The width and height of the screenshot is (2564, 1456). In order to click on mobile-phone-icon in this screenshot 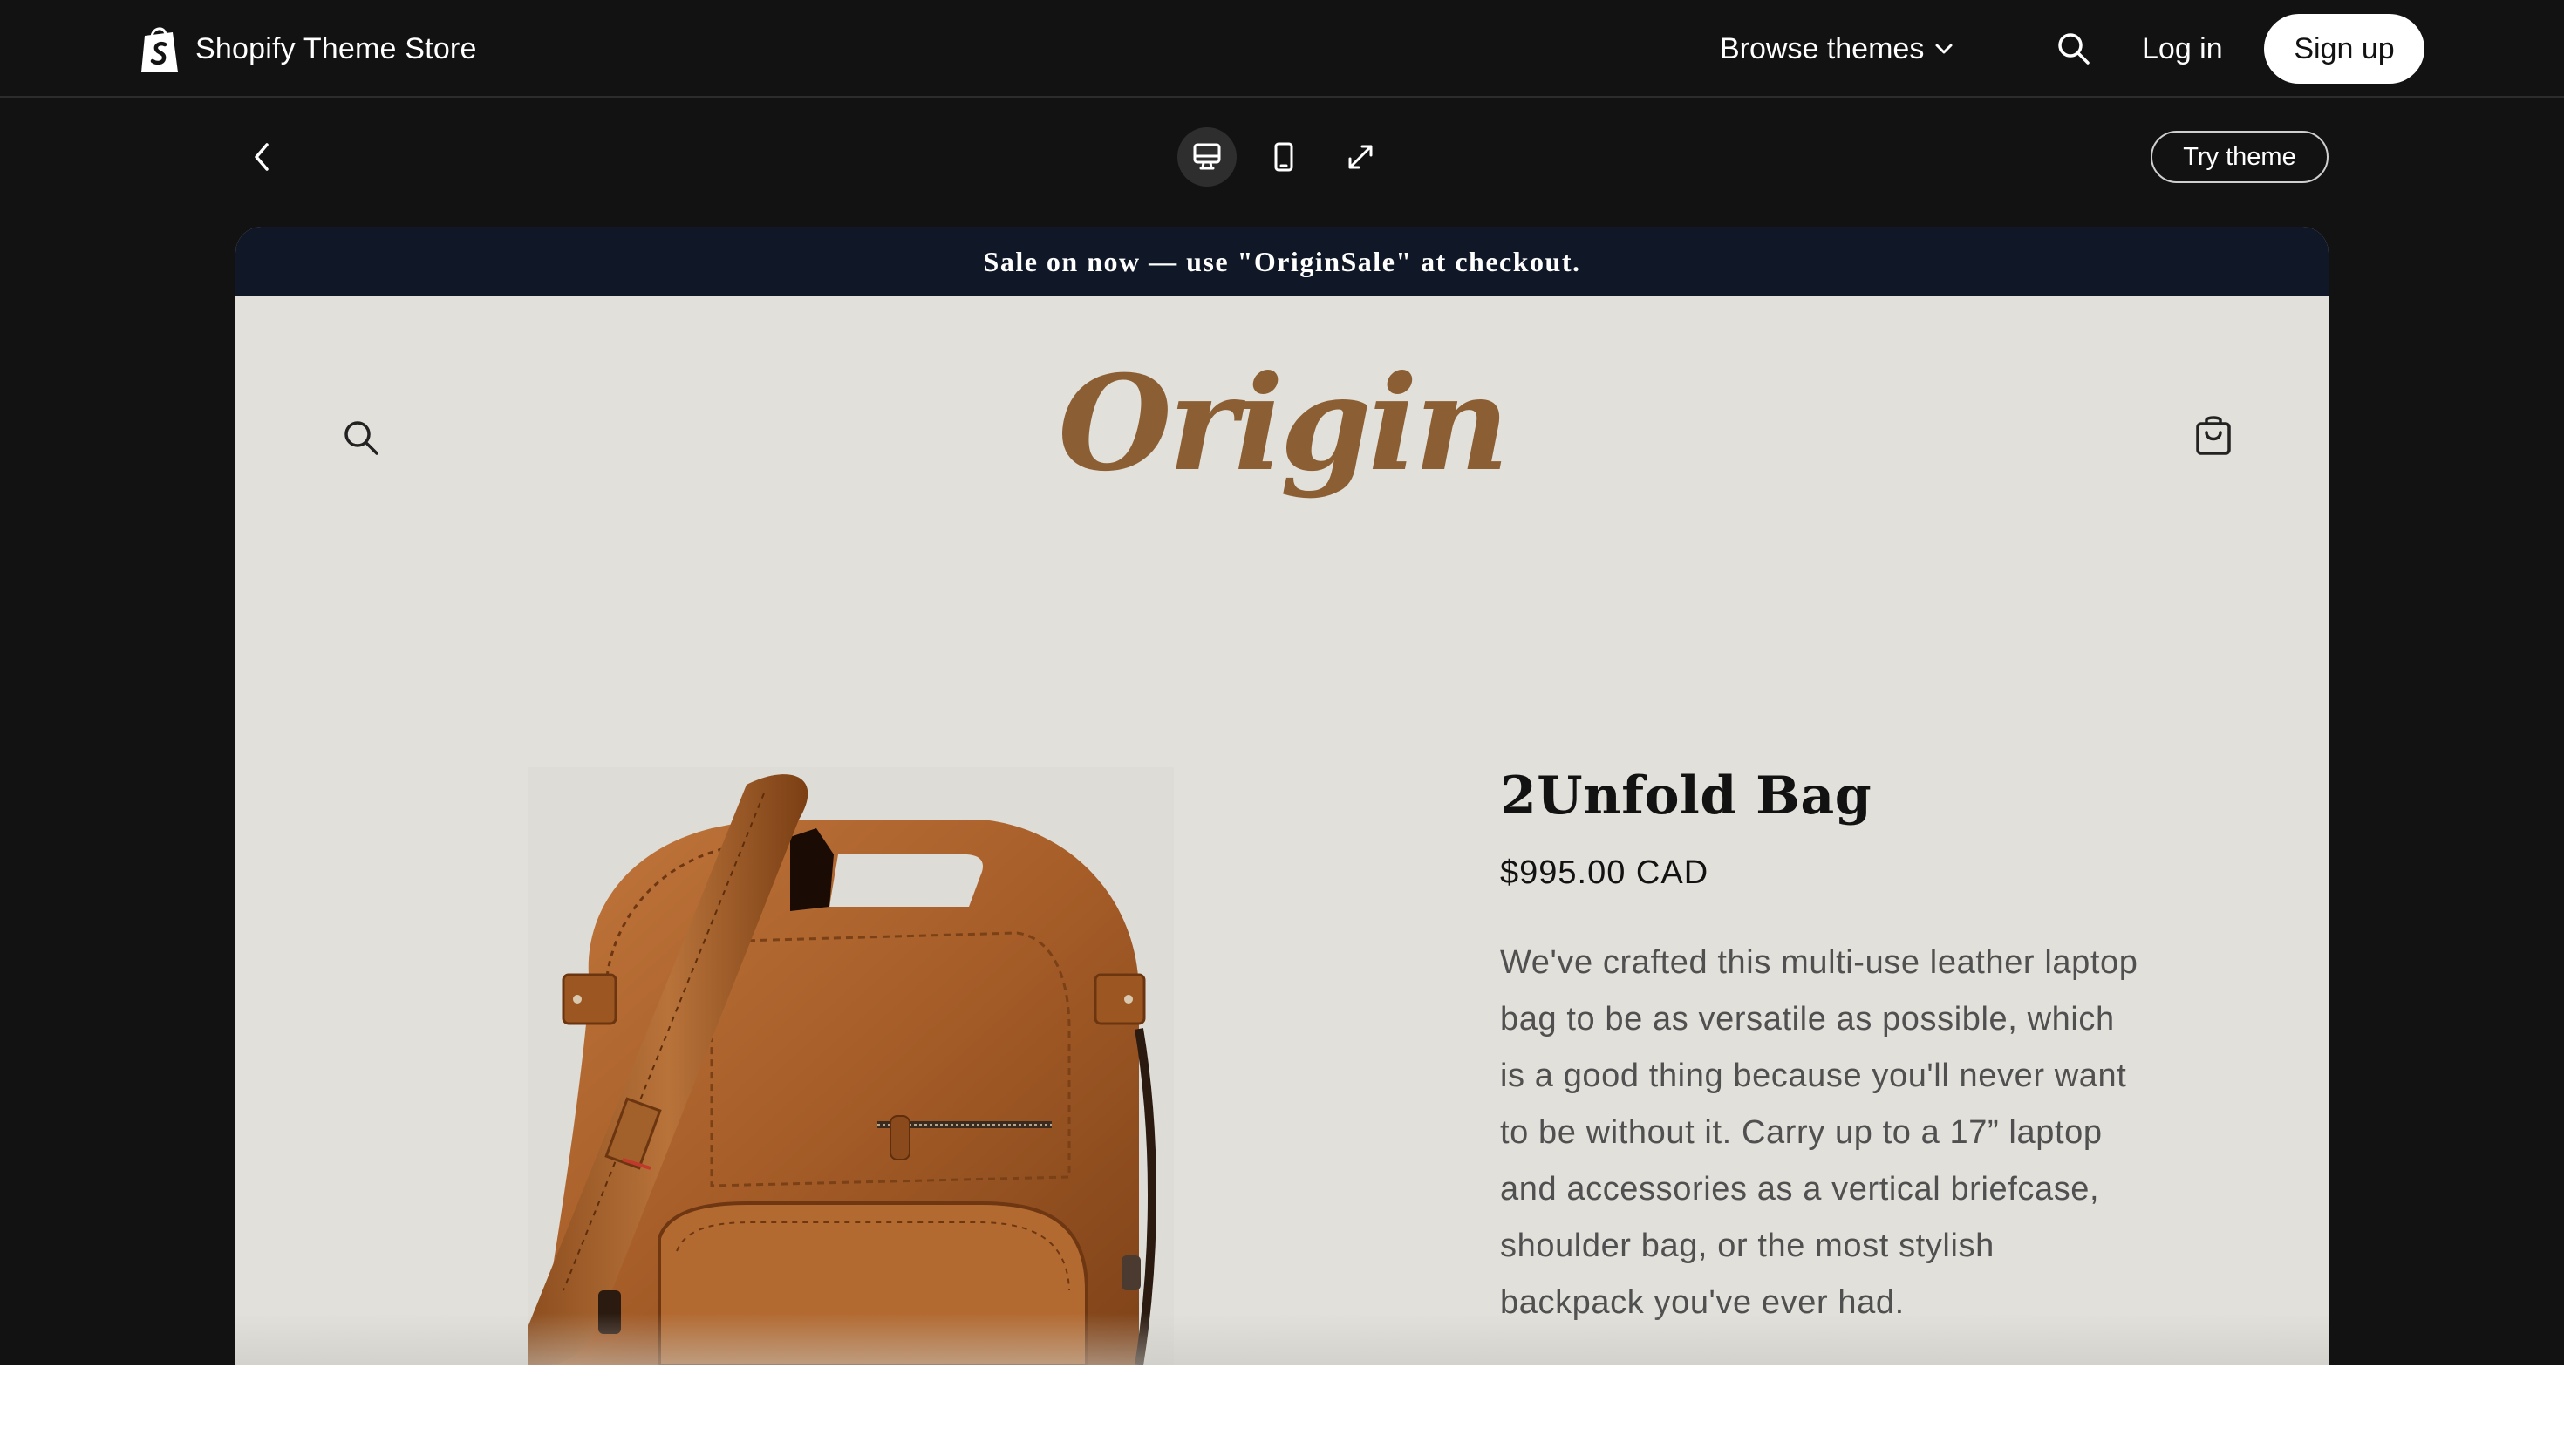, I will do `click(1283, 157)`.